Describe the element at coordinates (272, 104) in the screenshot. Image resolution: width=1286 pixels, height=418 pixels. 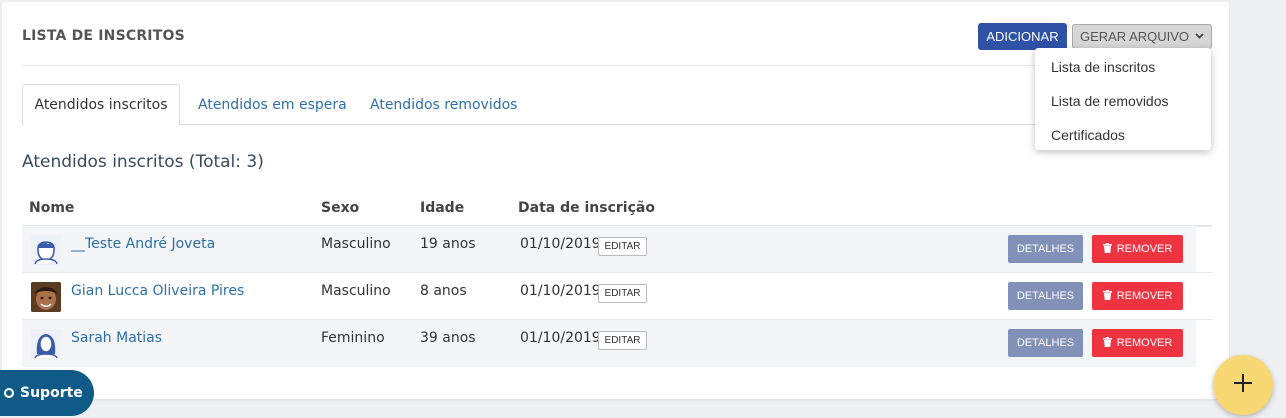
I see `tab-waiting: Atendidos em espera` at that location.